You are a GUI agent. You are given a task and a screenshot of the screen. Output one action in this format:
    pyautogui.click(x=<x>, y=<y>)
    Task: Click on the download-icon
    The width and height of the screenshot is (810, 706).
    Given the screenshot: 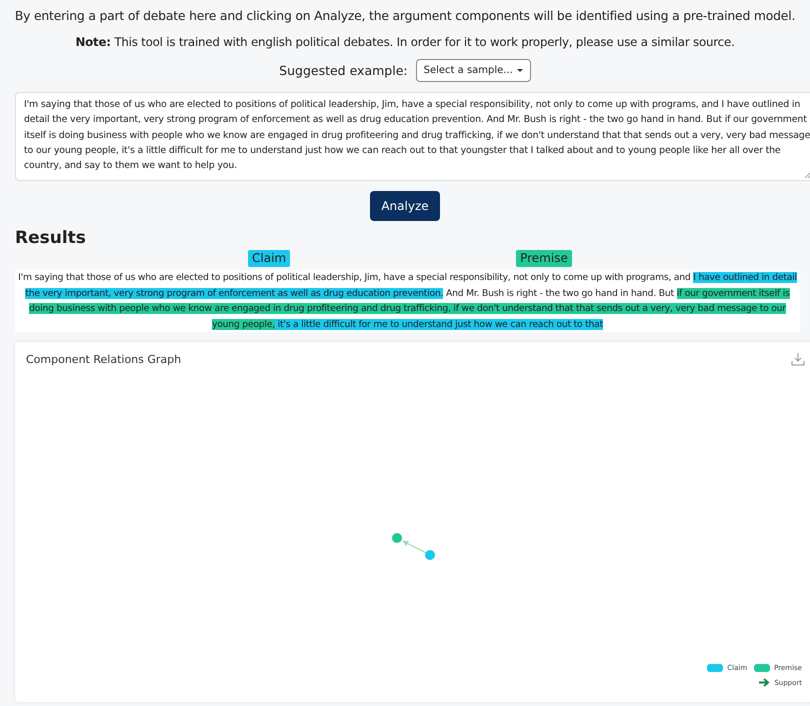 What is the action you would take?
    pyautogui.click(x=798, y=359)
    